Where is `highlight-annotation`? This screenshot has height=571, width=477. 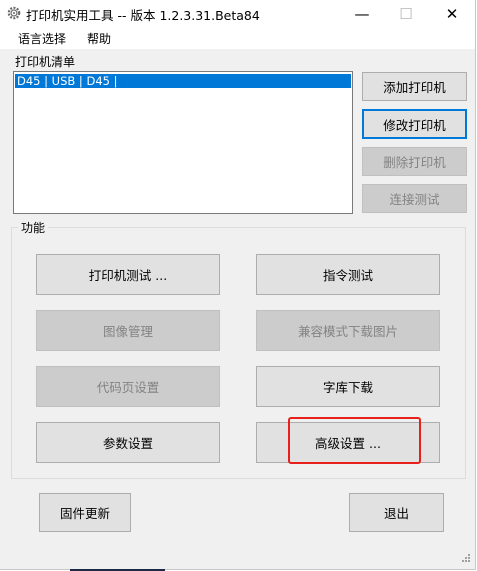
highlight-annotation is located at coordinates (354, 440).